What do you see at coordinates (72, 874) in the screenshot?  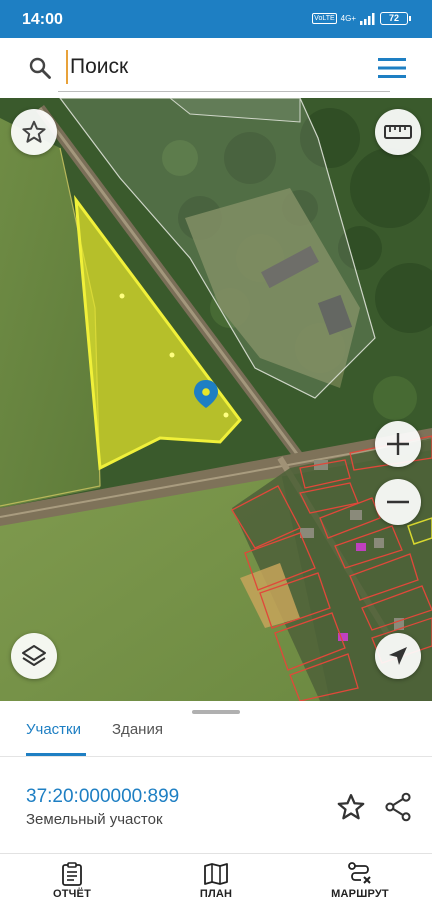 I see `report-icon` at bounding box center [72, 874].